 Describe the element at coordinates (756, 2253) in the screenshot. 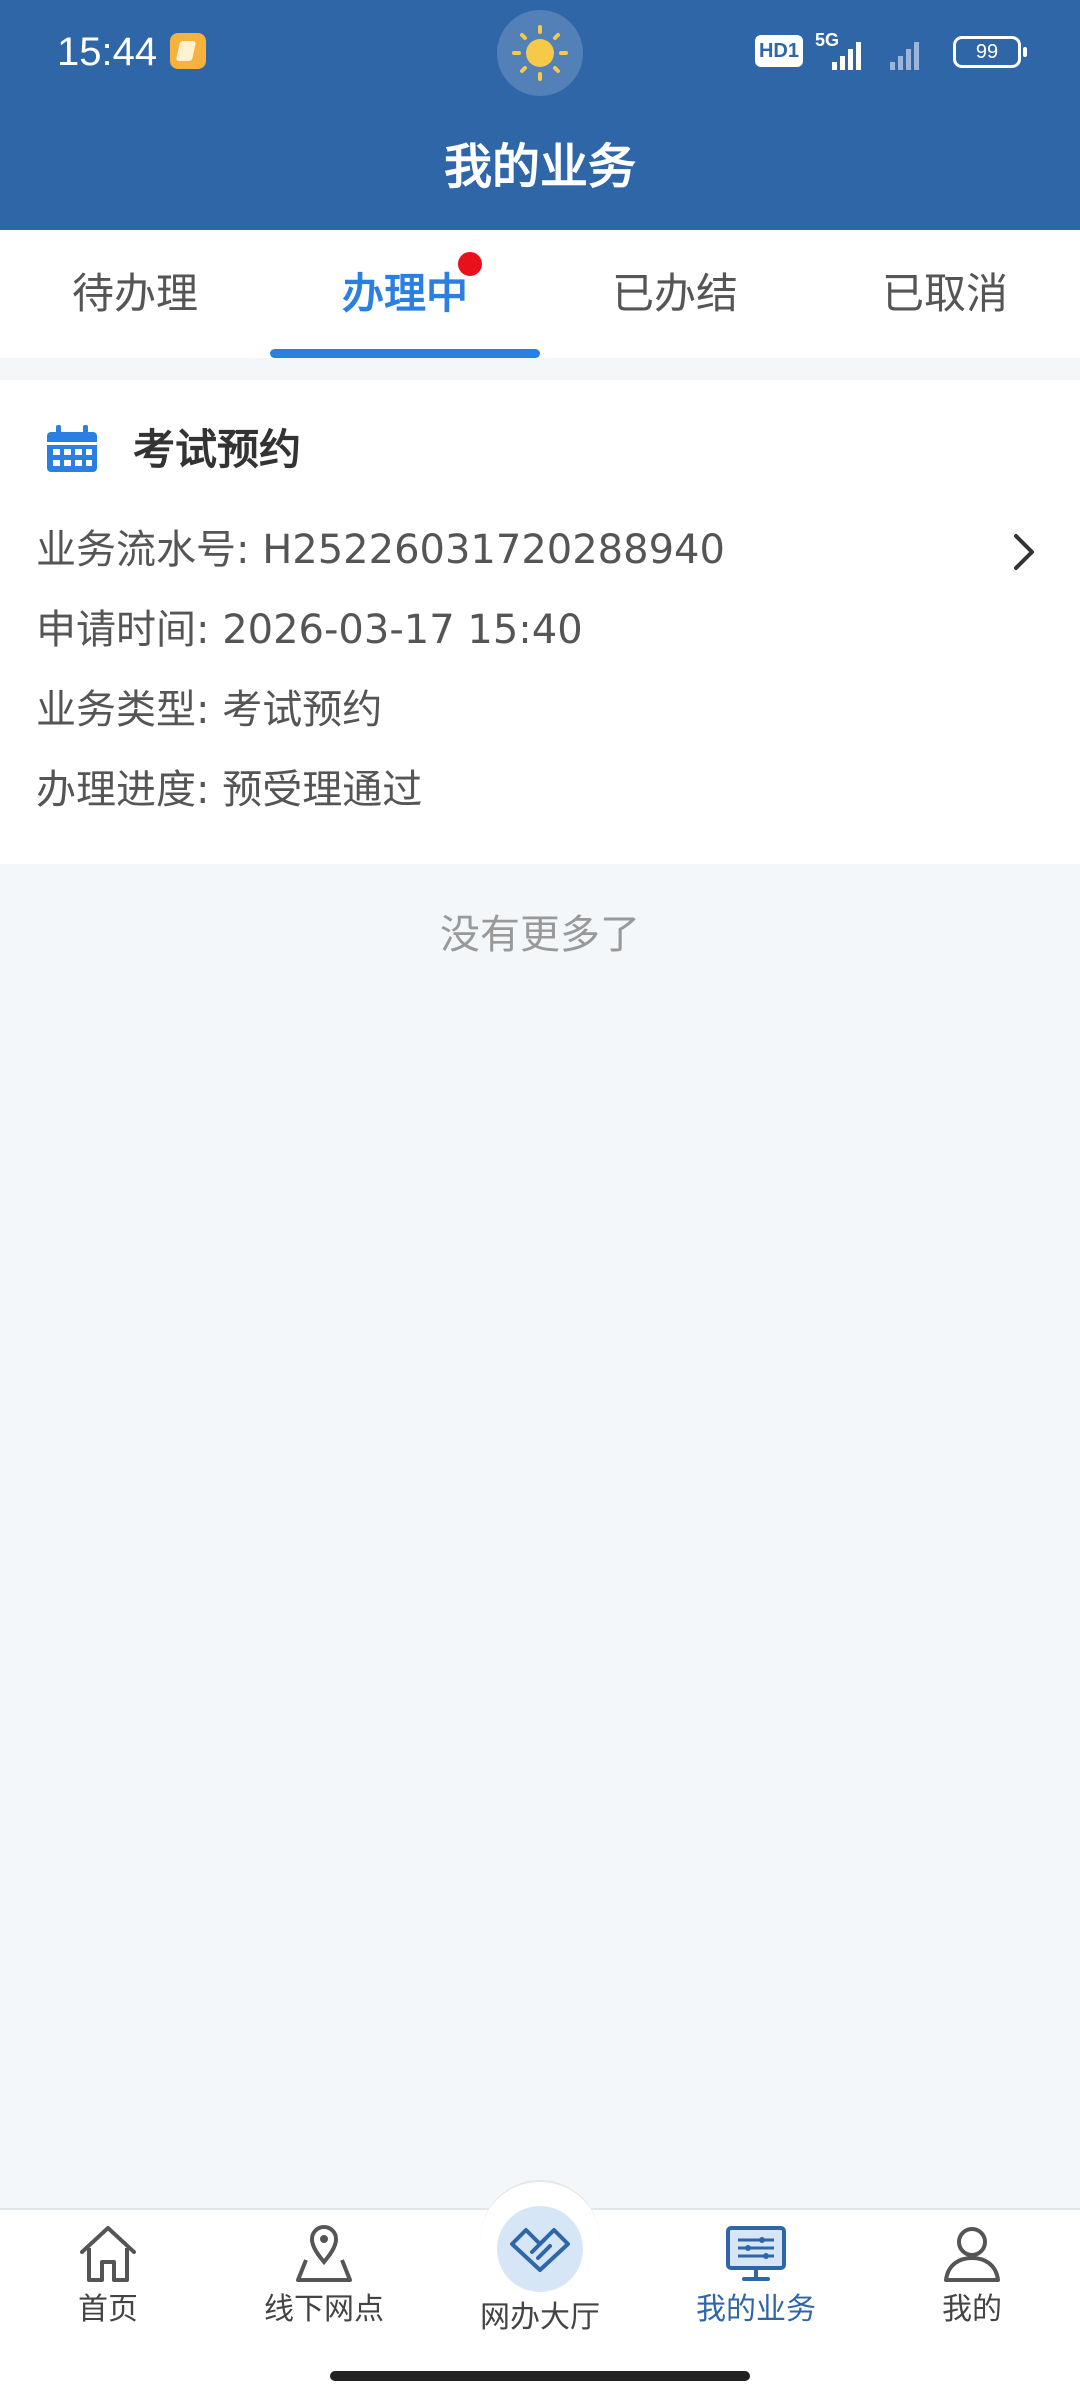

I see `monitor-icon` at that location.